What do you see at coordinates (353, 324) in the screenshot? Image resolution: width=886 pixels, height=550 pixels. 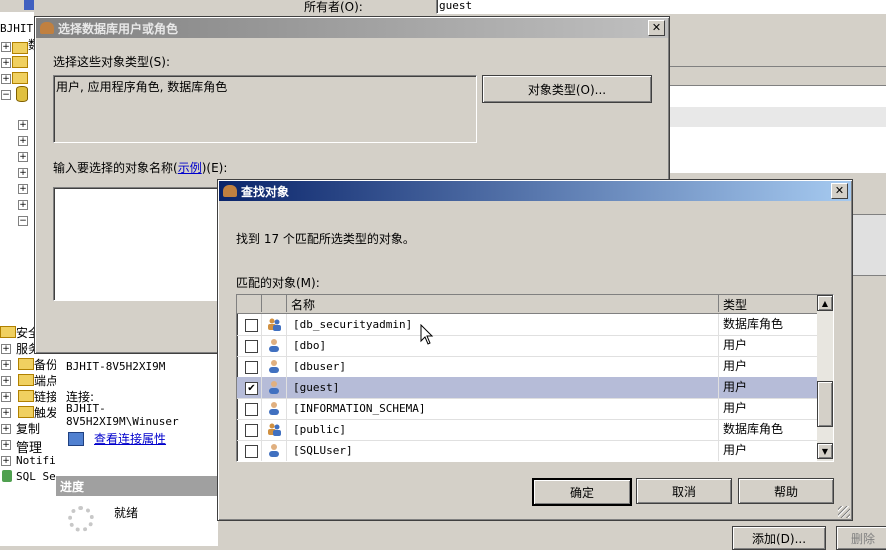 I see `object-name: [db_securityadmin]` at bounding box center [353, 324].